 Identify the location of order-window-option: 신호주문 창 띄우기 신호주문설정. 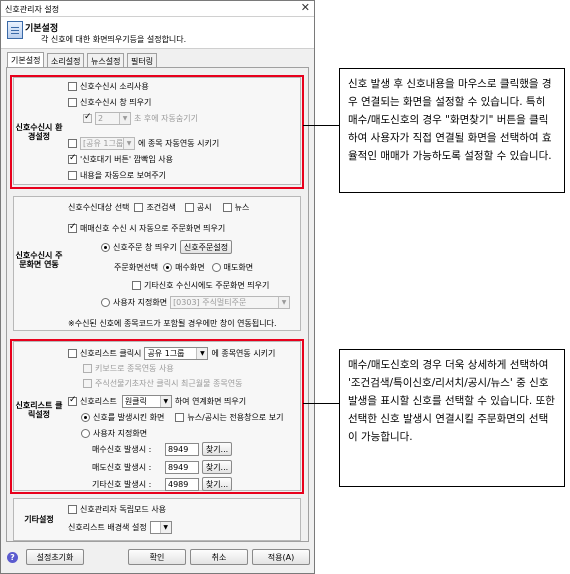
(166, 247).